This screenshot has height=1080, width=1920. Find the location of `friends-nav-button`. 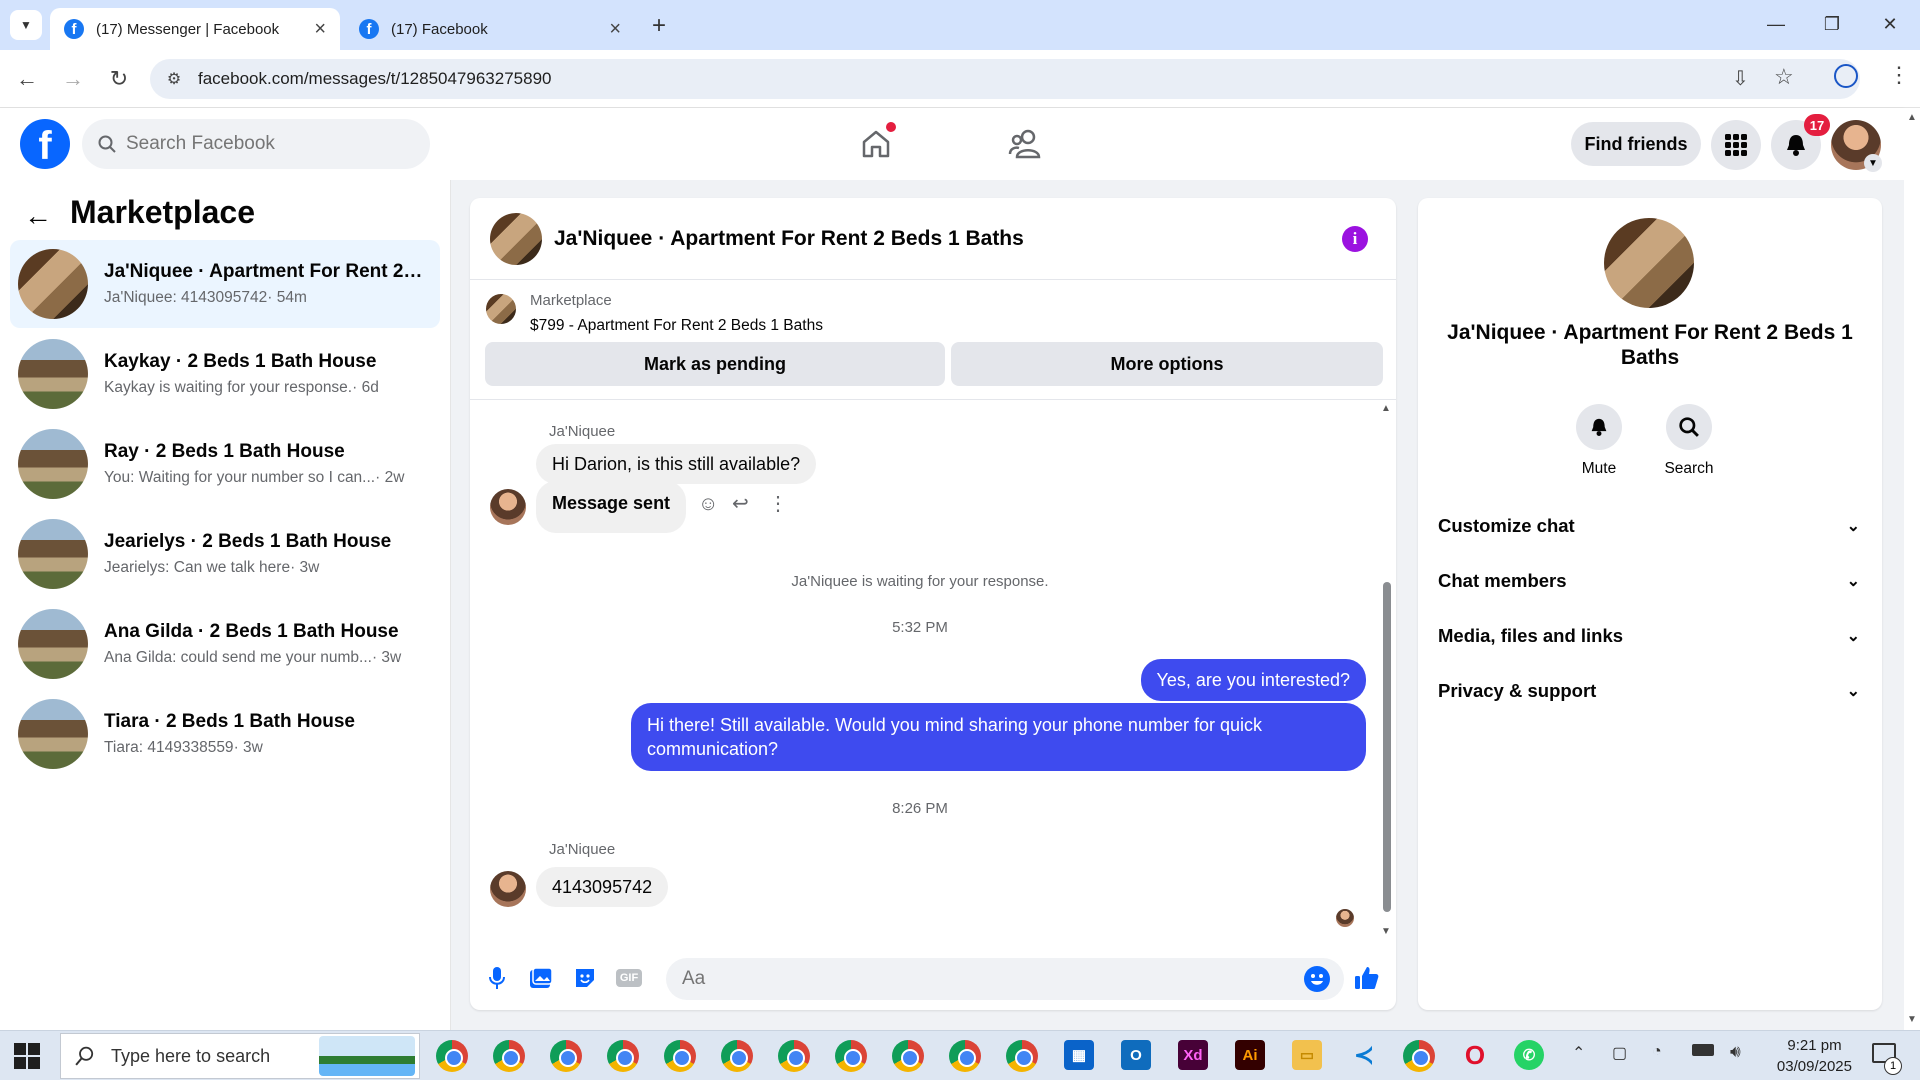

friends-nav-button is located at coordinates (1025, 144).